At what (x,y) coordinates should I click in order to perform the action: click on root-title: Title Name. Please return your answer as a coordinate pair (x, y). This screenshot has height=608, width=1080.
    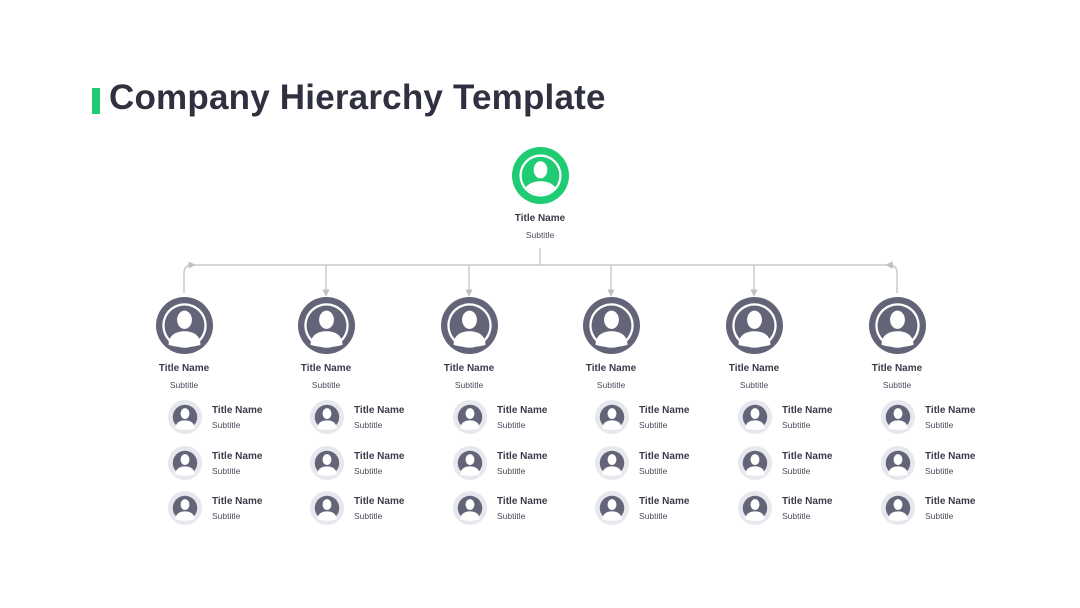
    Looking at the image, I should click on (540, 218).